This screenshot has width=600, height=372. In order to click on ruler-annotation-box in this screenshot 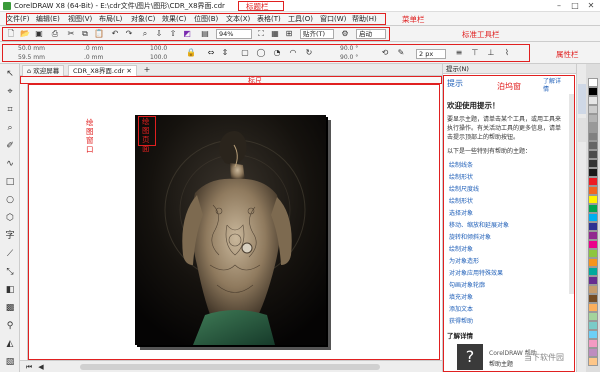, I will do `click(231, 80)`.